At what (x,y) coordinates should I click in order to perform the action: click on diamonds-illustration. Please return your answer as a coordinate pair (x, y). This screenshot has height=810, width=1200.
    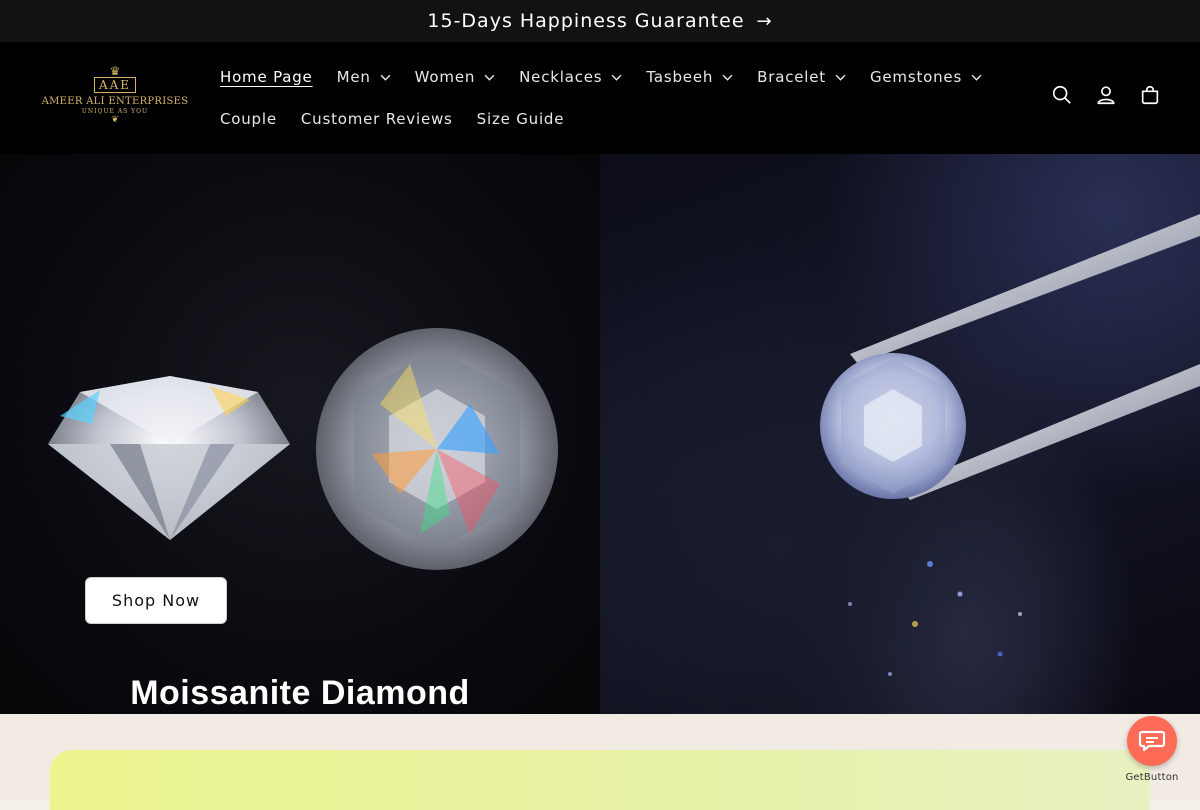
    Looking at the image, I should click on (303, 449).